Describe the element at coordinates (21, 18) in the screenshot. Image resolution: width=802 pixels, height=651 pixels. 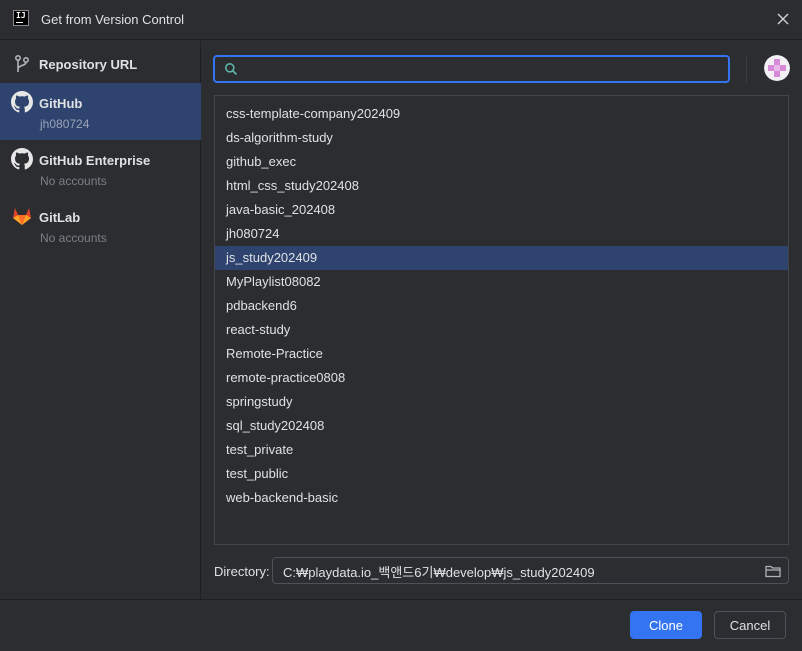
I see `intellij-logo-icon: IJ` at that location.